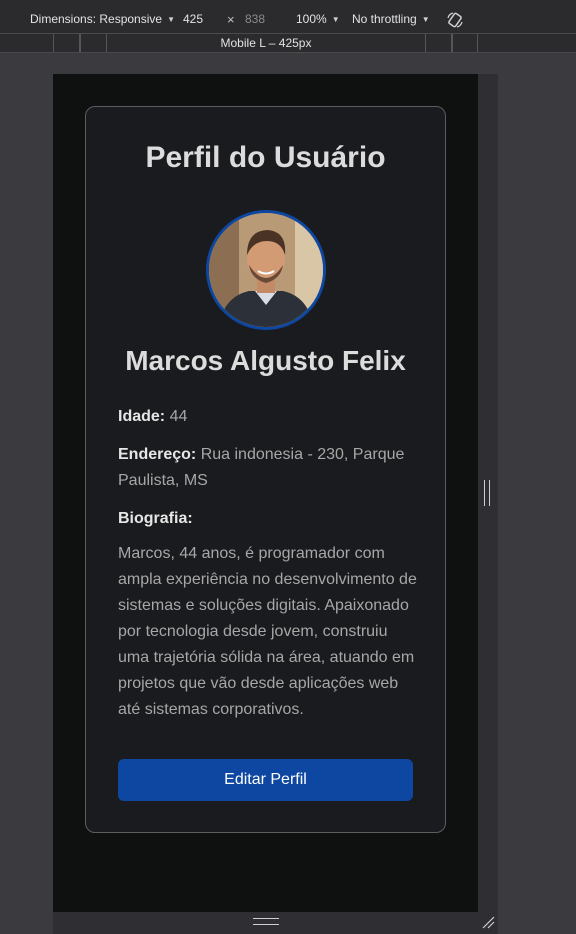 This screenshot has width=576, height=934. Describe the element at coordinates (178, 416) in the screenshot. I see `age-value: 44` at that location.